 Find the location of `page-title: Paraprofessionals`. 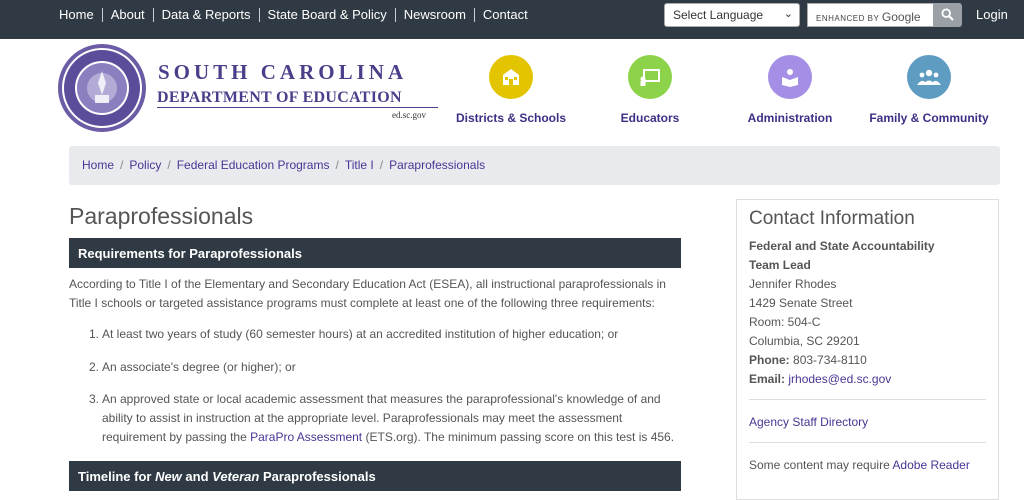

page-title: Paraprofessionals is located at coordinates (161, 216).